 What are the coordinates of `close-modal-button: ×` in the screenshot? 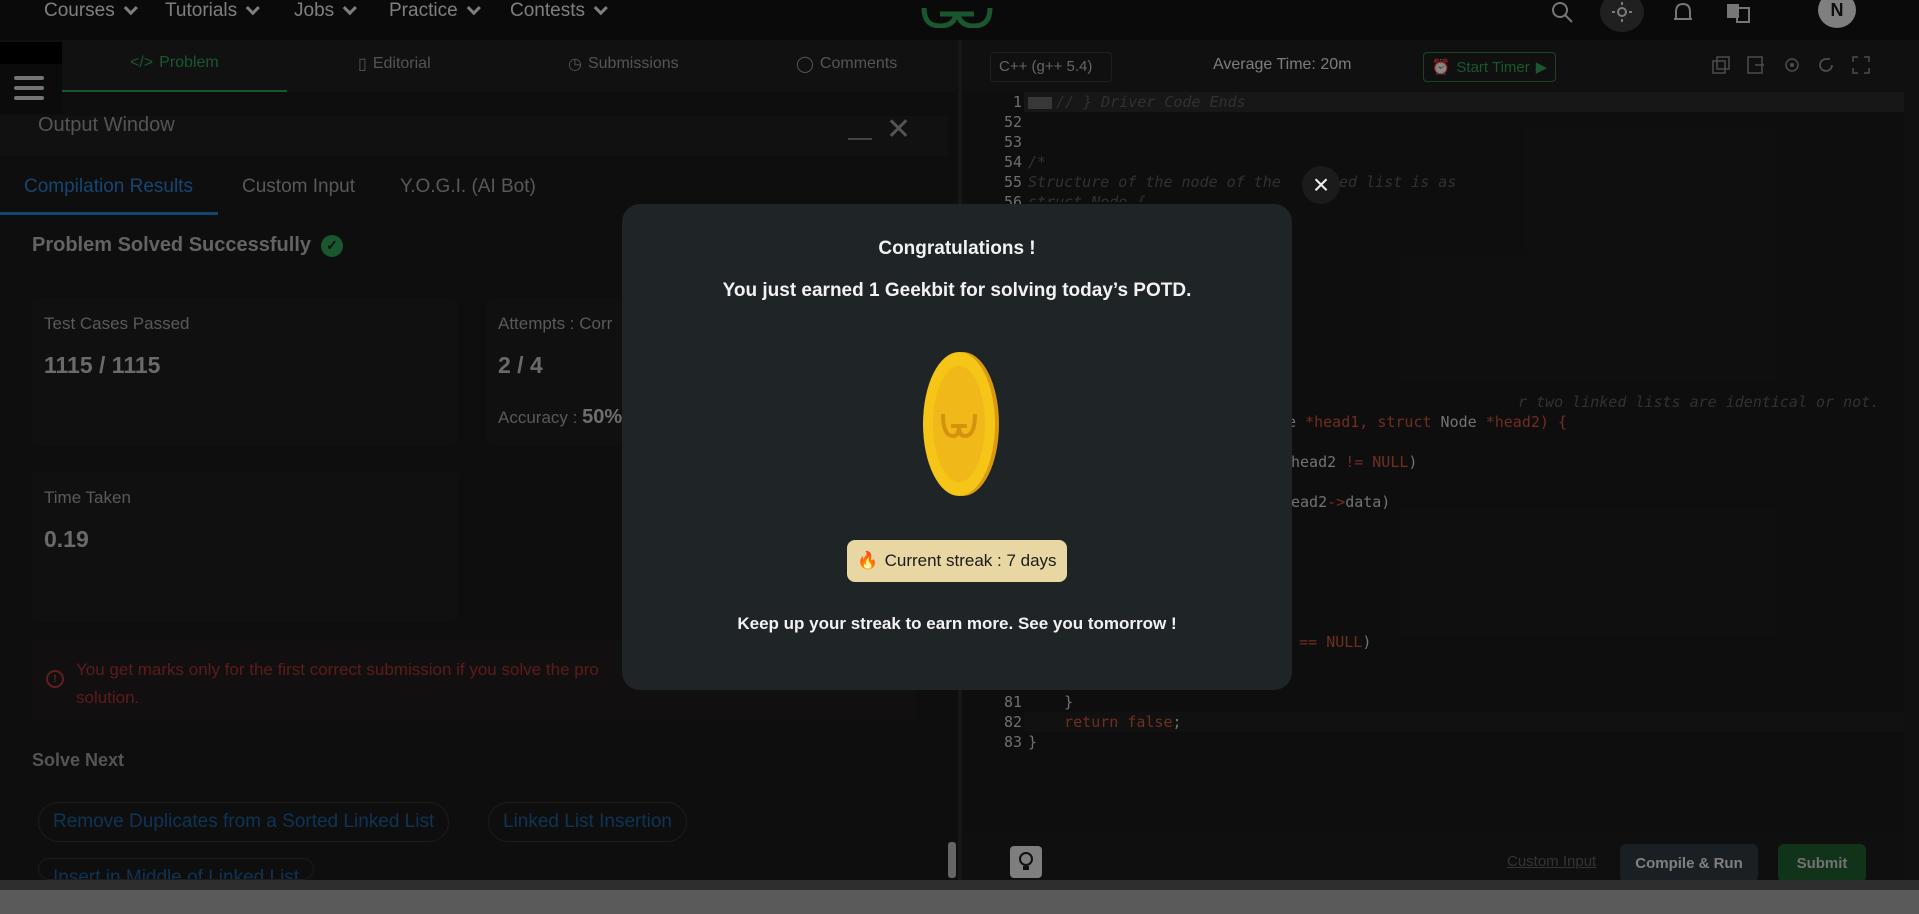 It's located at (1321, 185).